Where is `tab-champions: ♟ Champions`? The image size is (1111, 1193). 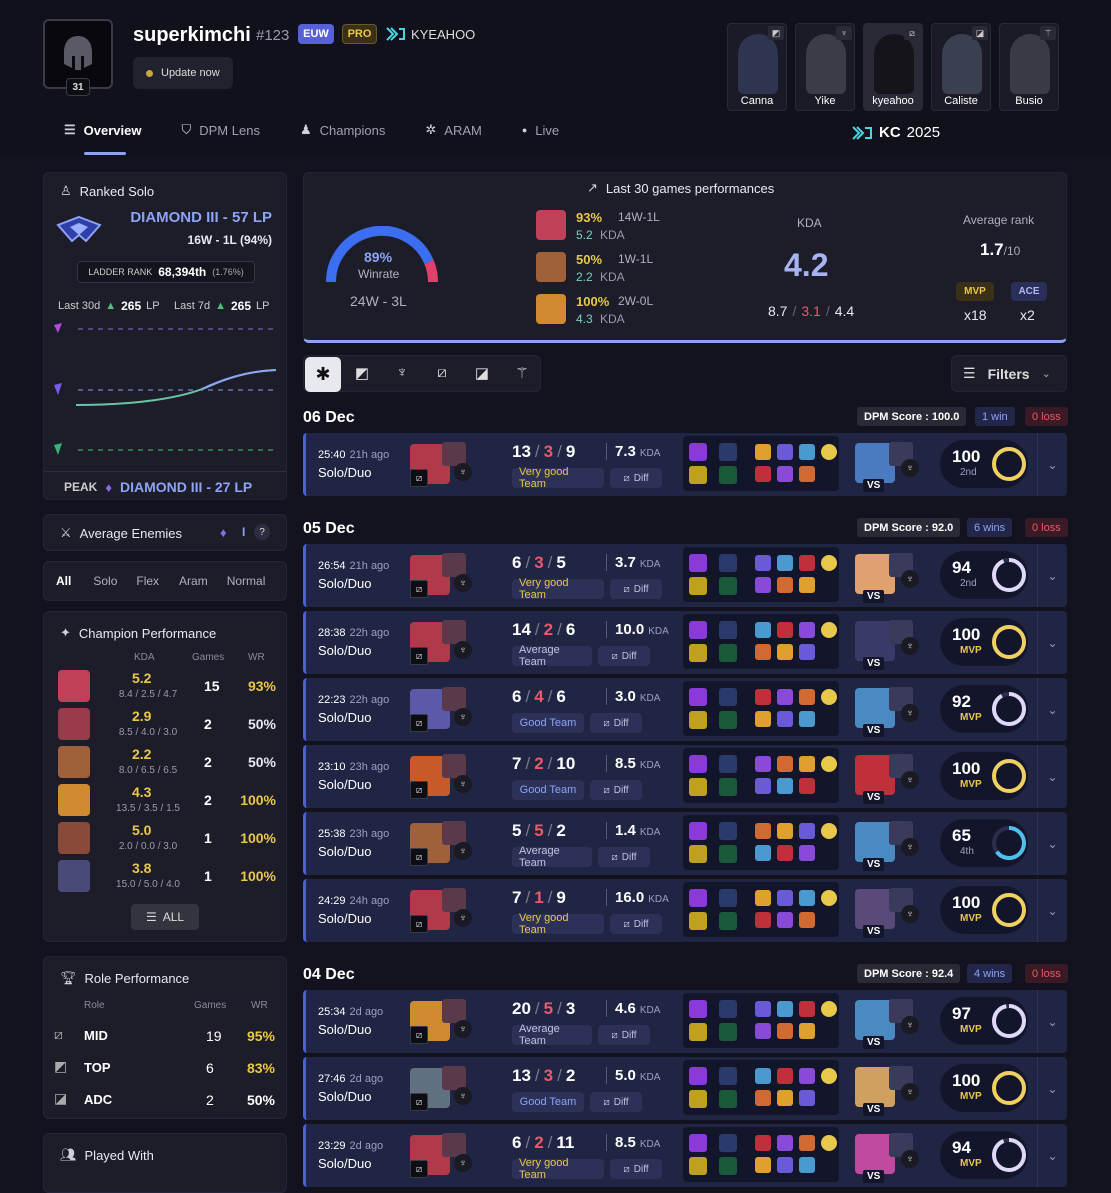 tab-champions: ♟ Champions is located at coordinates (342, 130).